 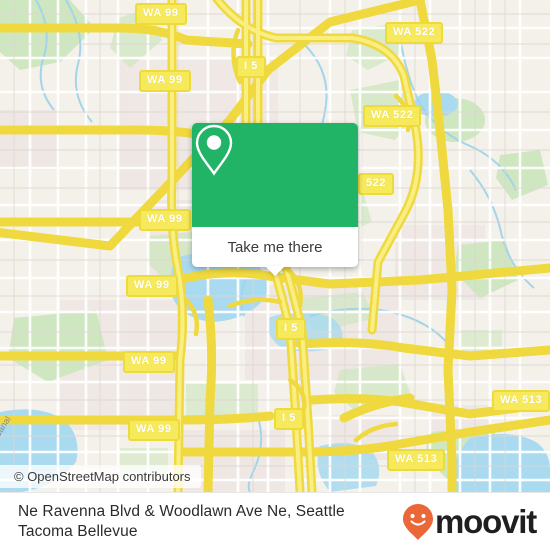 I want to click on card-image-area, so click(x=275, y=175).